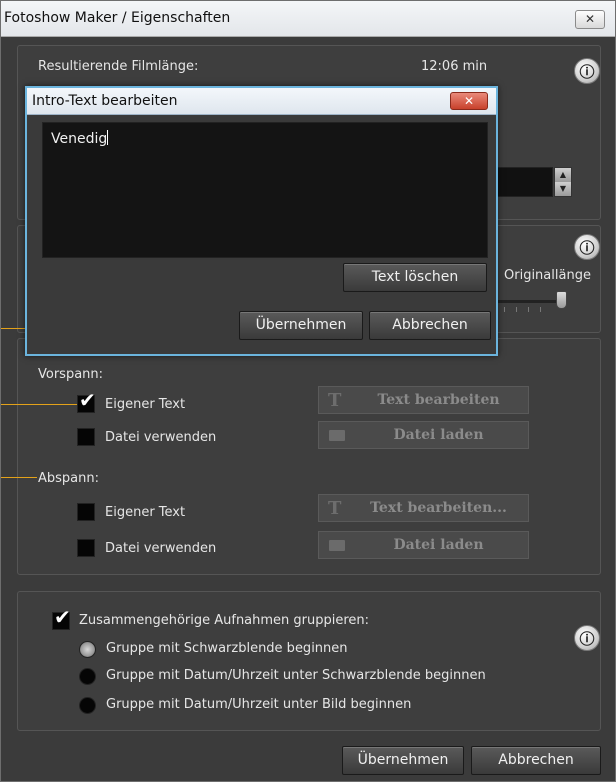  What do you see at coordinates (438, 545) in the screenshot?
I see `outro-load-file-label: Datei laden` at bounding box center [438, 545].